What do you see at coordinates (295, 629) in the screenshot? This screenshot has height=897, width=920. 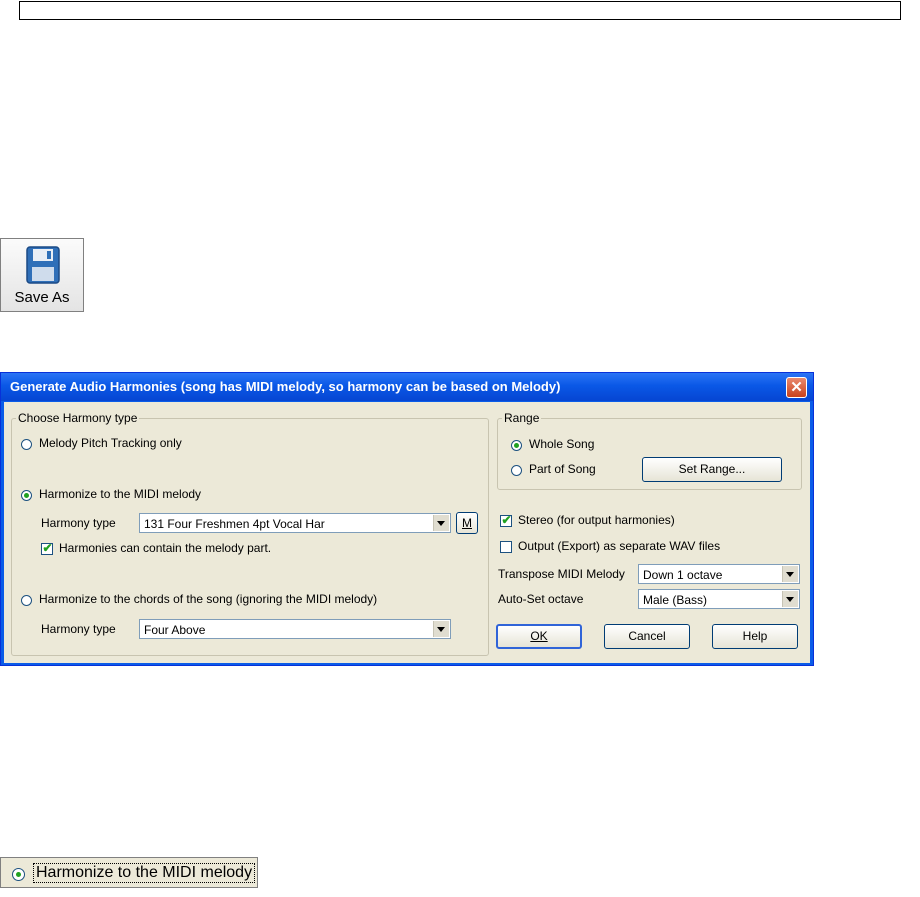 I see `harmony-type-select-2: Four Above` at bounding box center [295, 629].